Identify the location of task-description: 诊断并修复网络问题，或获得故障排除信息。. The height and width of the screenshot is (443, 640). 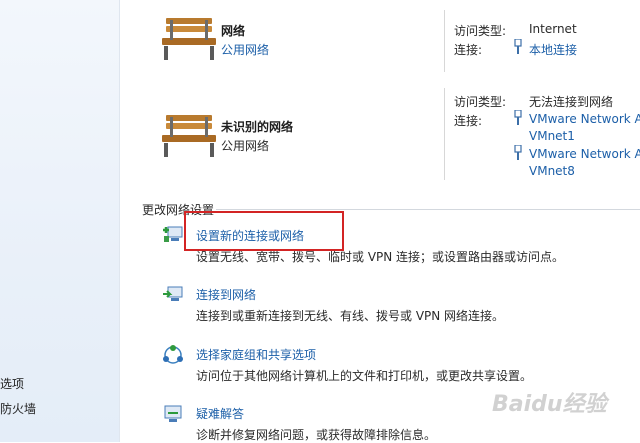
(316, 435).